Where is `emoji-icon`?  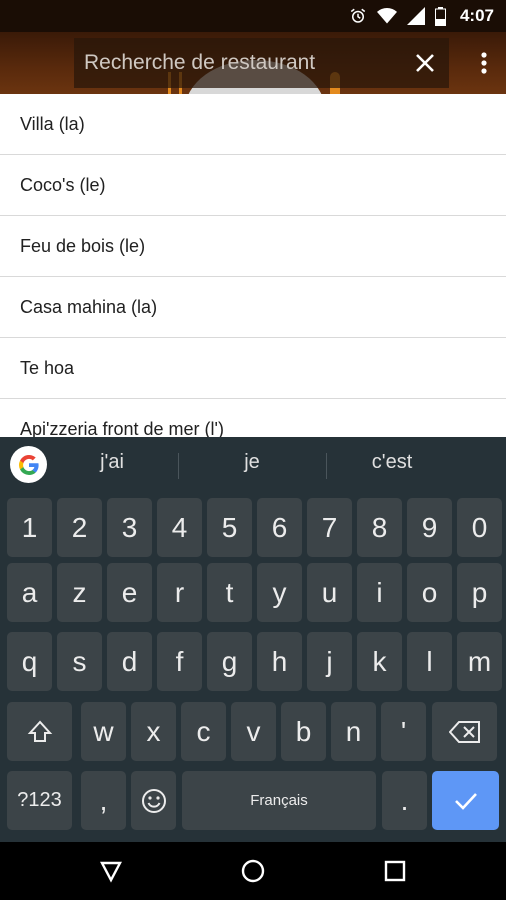
emoji-icon is located at coordinates (153, 800).